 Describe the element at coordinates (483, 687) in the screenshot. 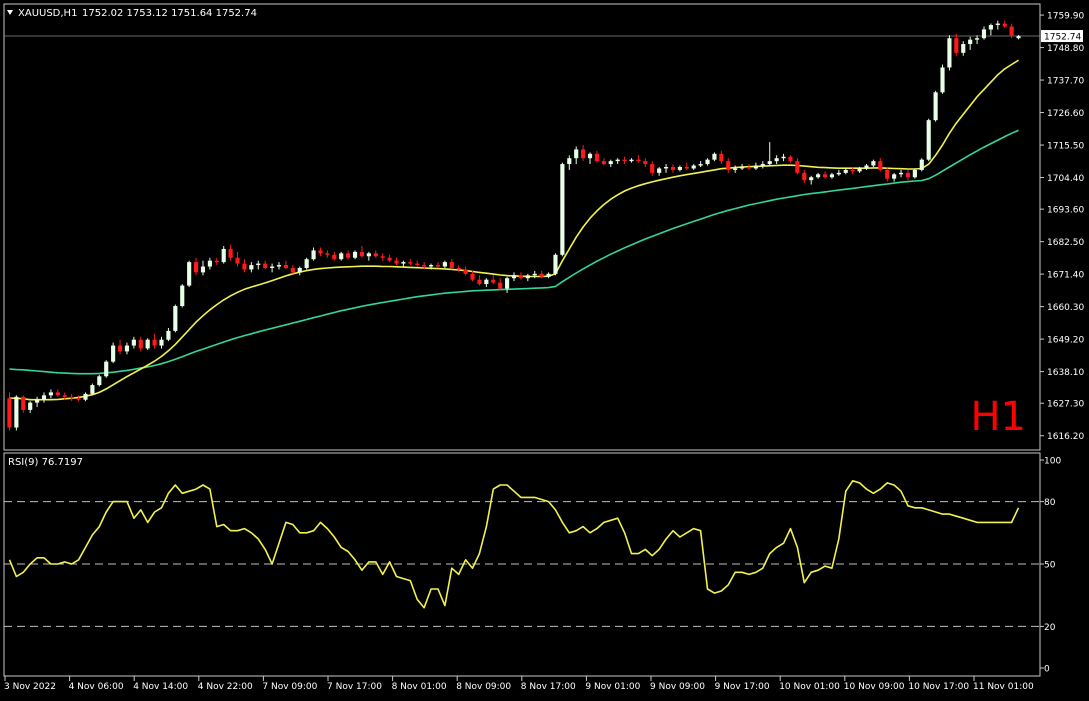

I see `time-tick-label: 8 Nov 09:00` at that location.